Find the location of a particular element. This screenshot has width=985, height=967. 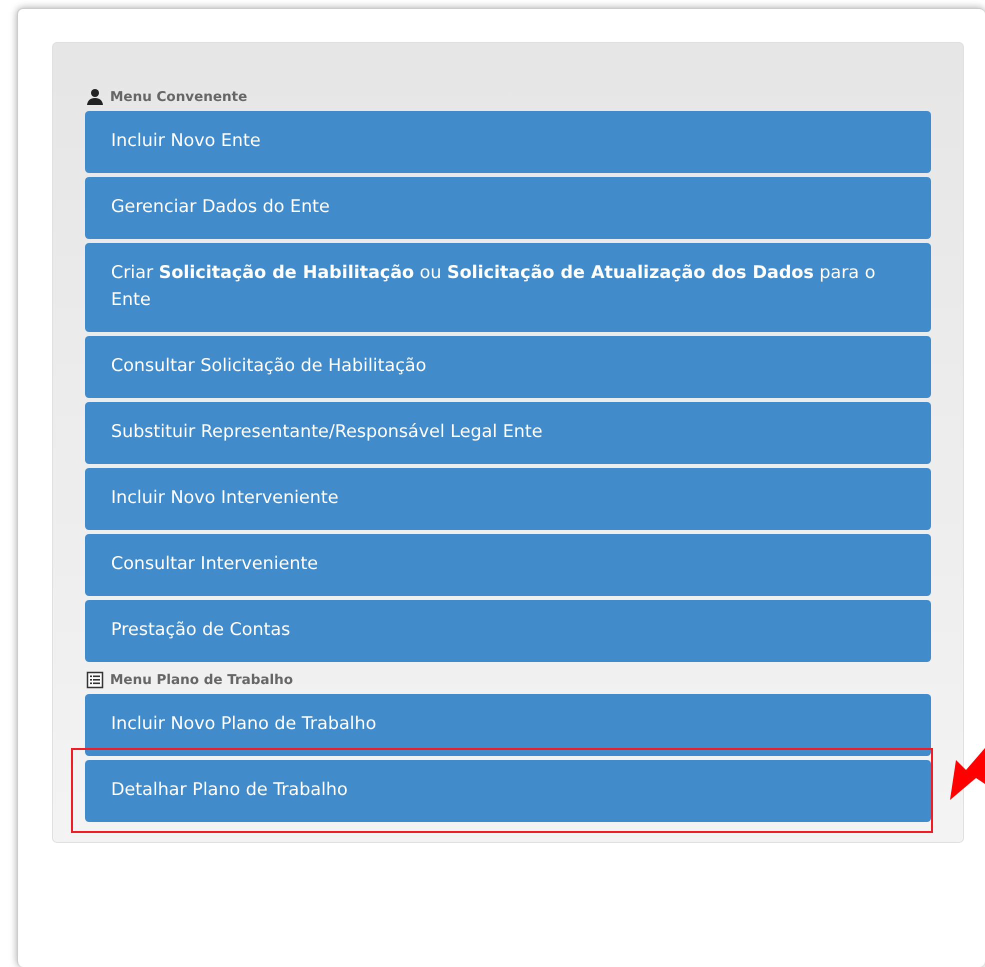

menu-item: Prestação de Contas is located at coordinates (508, 631).